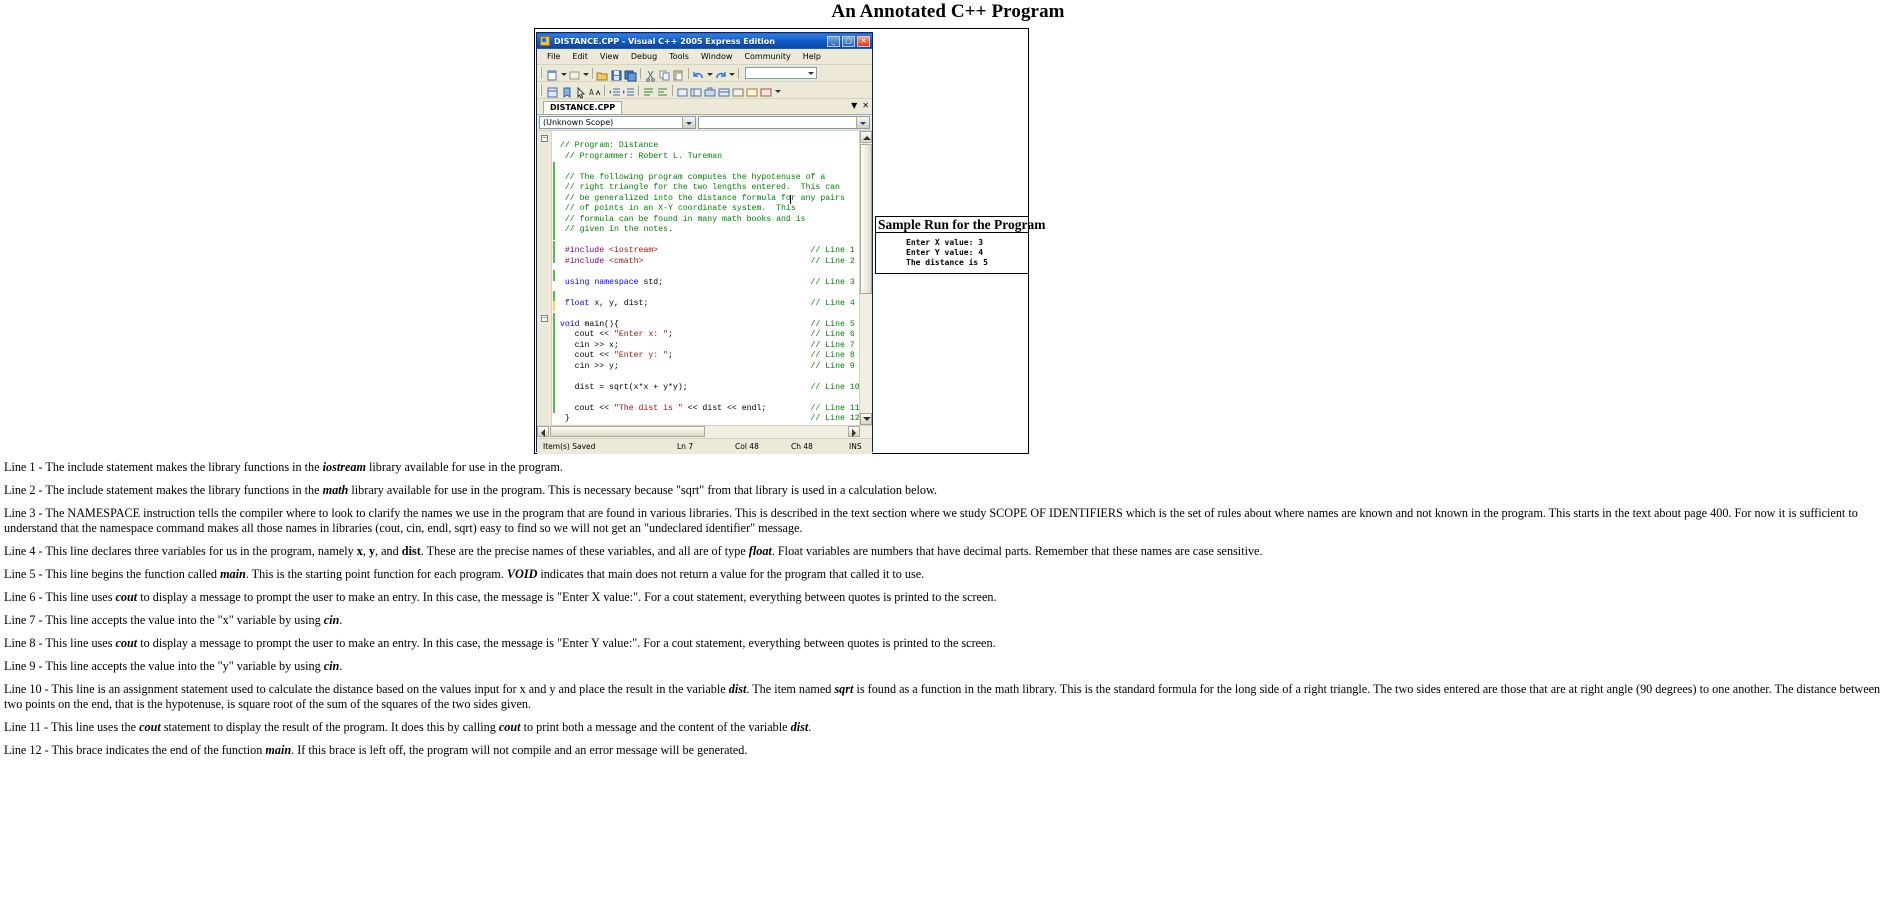 This screenshot has height=917, width=1896. I want to click on menu-item-file: File, so click(553, 56).